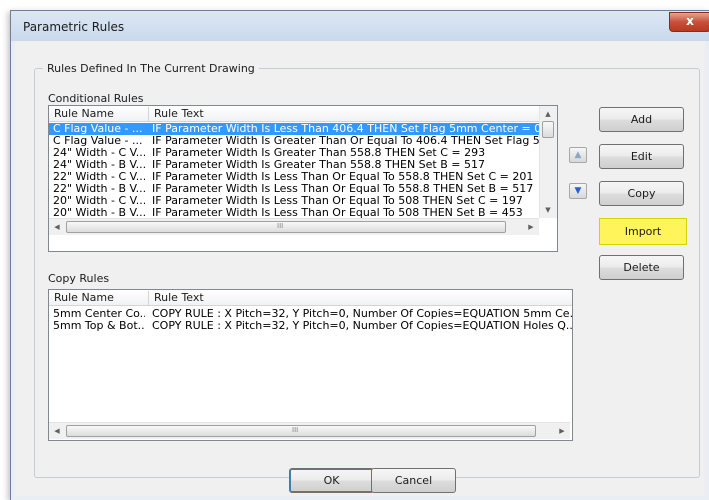 Image resolution: width=709 pixels, height=500 pixels. Describe the element at coordinates (641, 267) in the screenshot. I see `delete-button: Delete` at that location.